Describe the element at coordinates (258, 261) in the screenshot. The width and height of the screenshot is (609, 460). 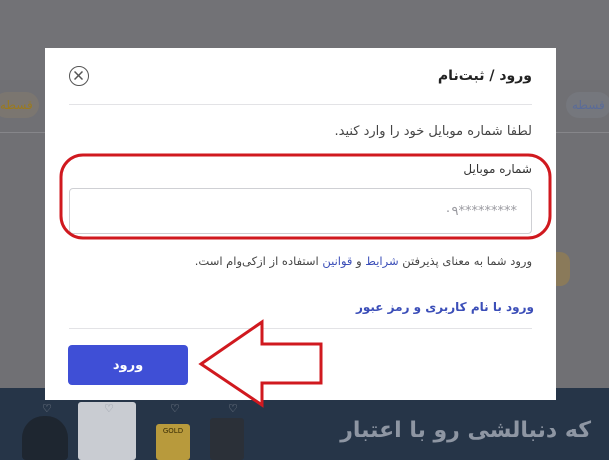
I see `terms-suffix: استفاده از ازکی‌وام است.` at that location.